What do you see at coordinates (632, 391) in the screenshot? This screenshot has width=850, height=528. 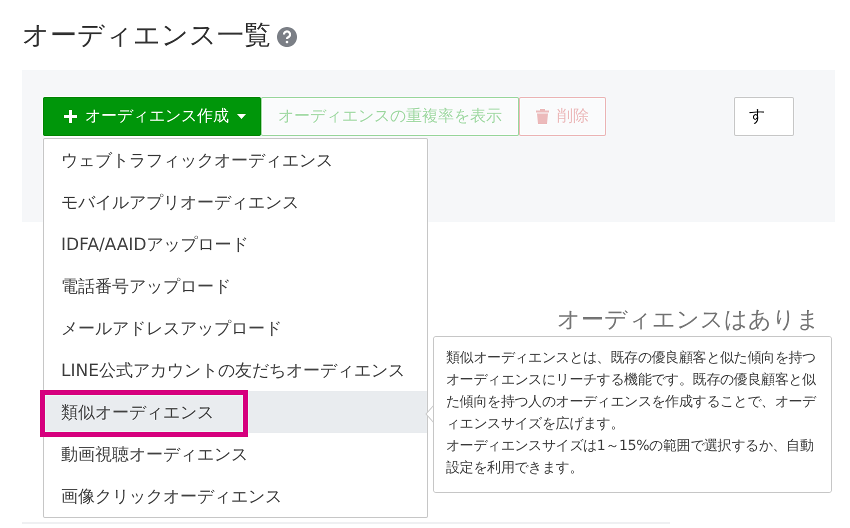 I see `tooltip-text: 類似オーディエンスとは、既存の優良顧客と似た傾向を持つオーディエンスにリーチする機能です。既存の優良顧客と似た傾向を持つ人のオーディエンスを作成することで、オーディエンスサイズを広げます。` at bounding box center [632, 391].